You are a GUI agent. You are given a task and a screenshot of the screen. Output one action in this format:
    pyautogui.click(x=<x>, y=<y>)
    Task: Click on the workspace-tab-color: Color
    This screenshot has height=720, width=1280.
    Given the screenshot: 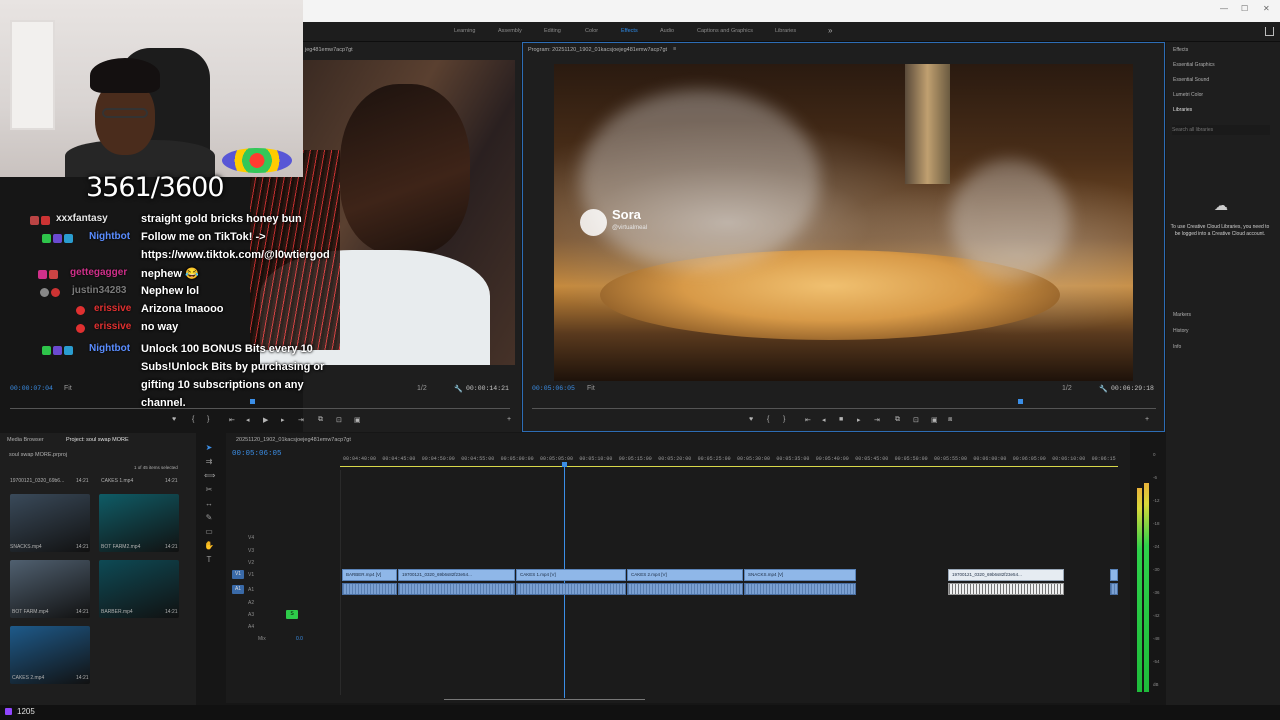 What is the action you would take?
    pyautogui.click(x=591, y=31)
    